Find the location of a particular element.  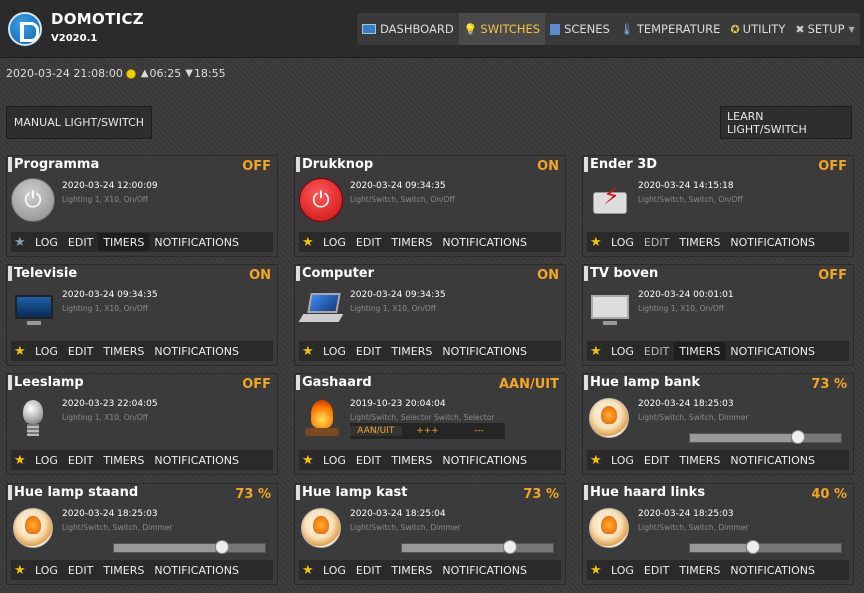

sun-icon is located at coordinates (130, 73).